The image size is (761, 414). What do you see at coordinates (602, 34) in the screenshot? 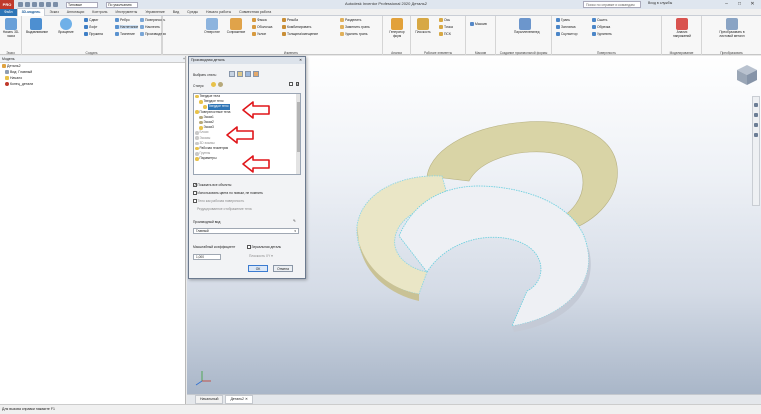
I see `extend-button: Удлинить` at bounding box center [602, 34].